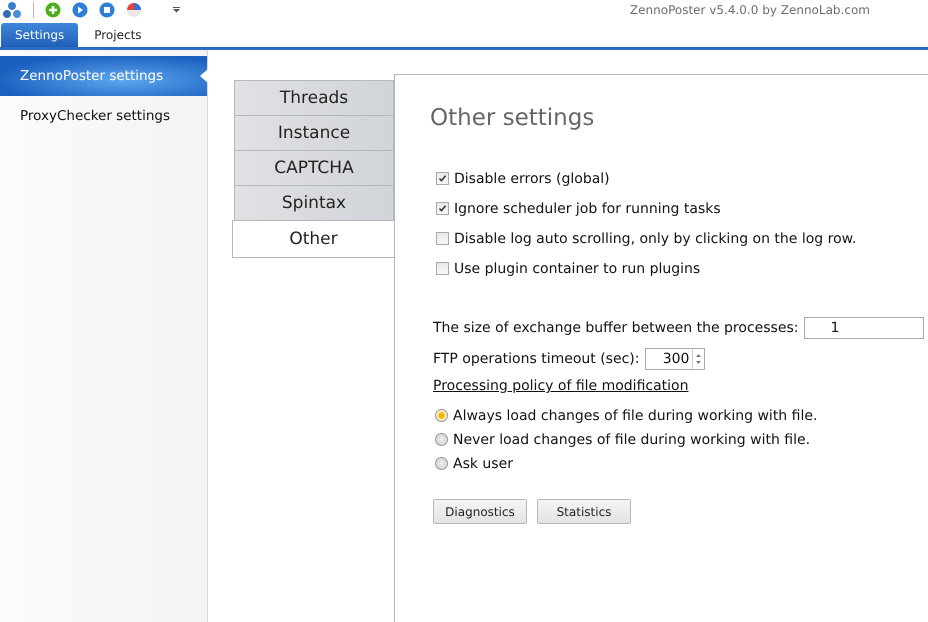 This screenshot has width=928, height=622. What do you see at coordinates (615, 328) in the screenshot?
I see `field-label: The size of exchange buffer between the processes:` at bounding box center [615, 328].